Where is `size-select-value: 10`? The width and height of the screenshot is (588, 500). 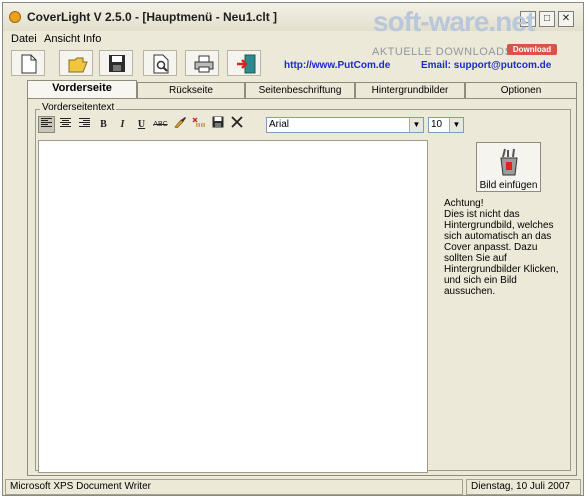
size-select-value: 10 is located at coordinates (437, 124).